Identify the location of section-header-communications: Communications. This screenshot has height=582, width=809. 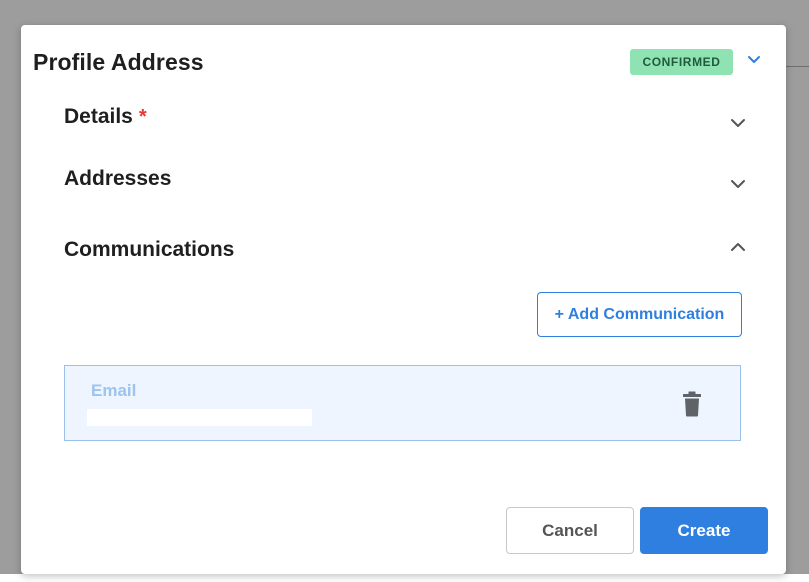
(149, 250).